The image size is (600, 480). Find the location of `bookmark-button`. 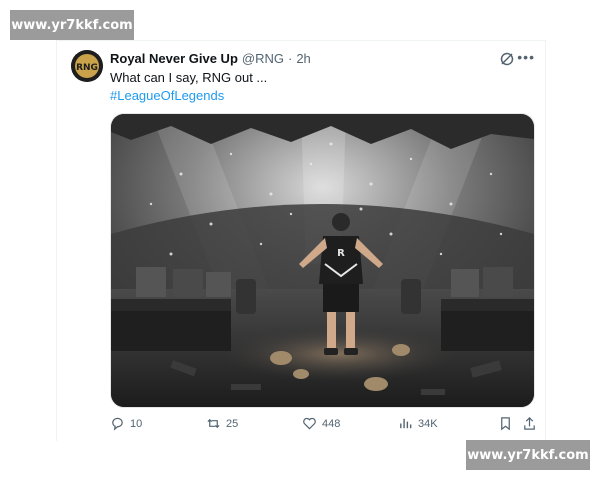

bookmark-button is located at coordinates (505, 423).